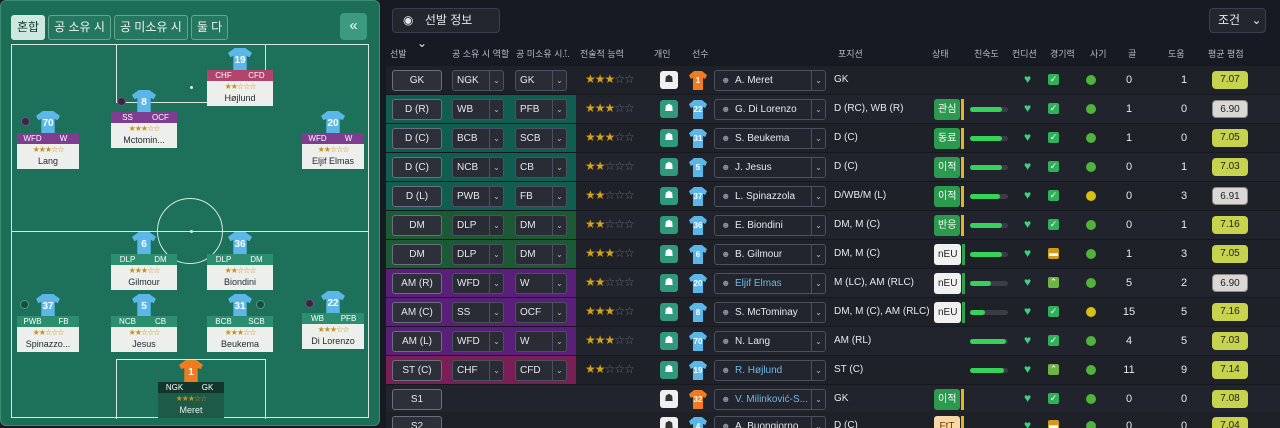  I want to click on tab-in-possession: 공 소유 시, so click(79, 27).